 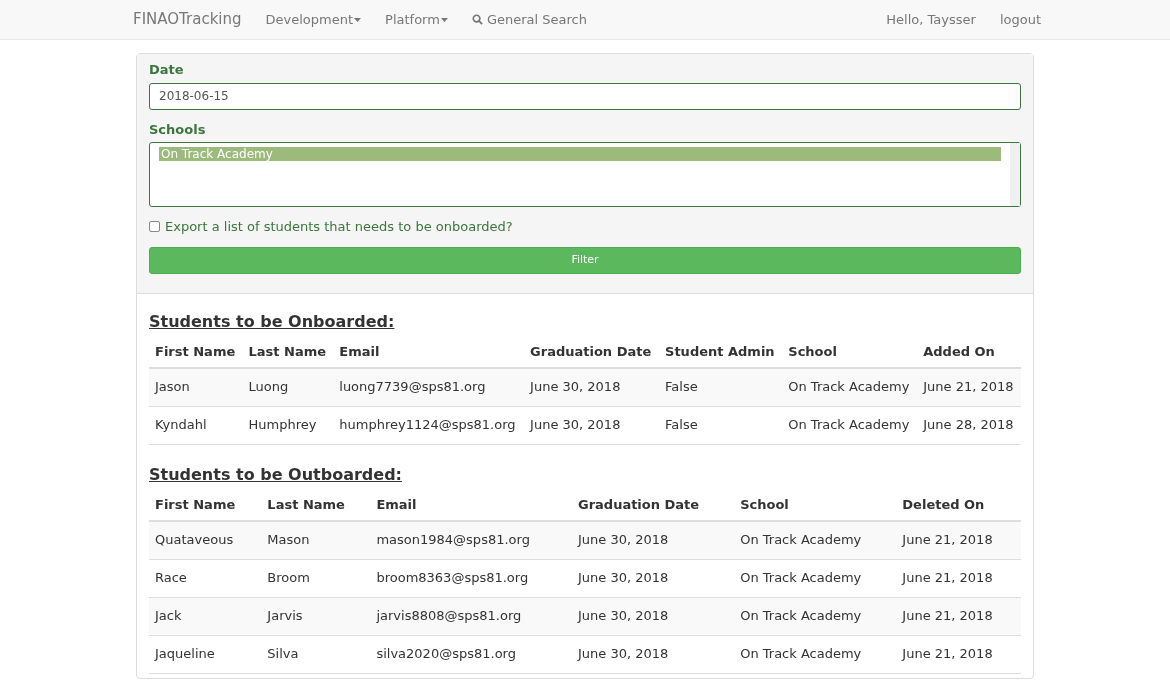 What do you see at coordinates (283, 653) in the screenshot?
I see `table-cell: Silva` at bounding box center [283, 653].